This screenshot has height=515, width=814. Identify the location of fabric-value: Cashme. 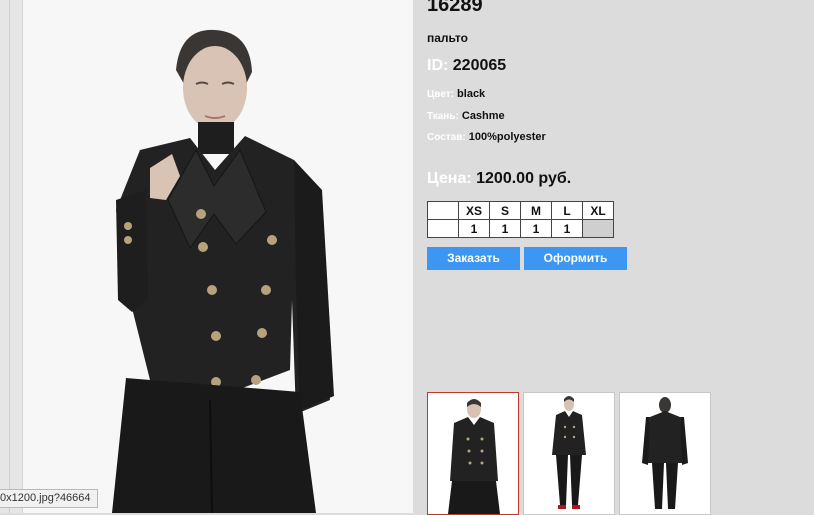
(483, 116).